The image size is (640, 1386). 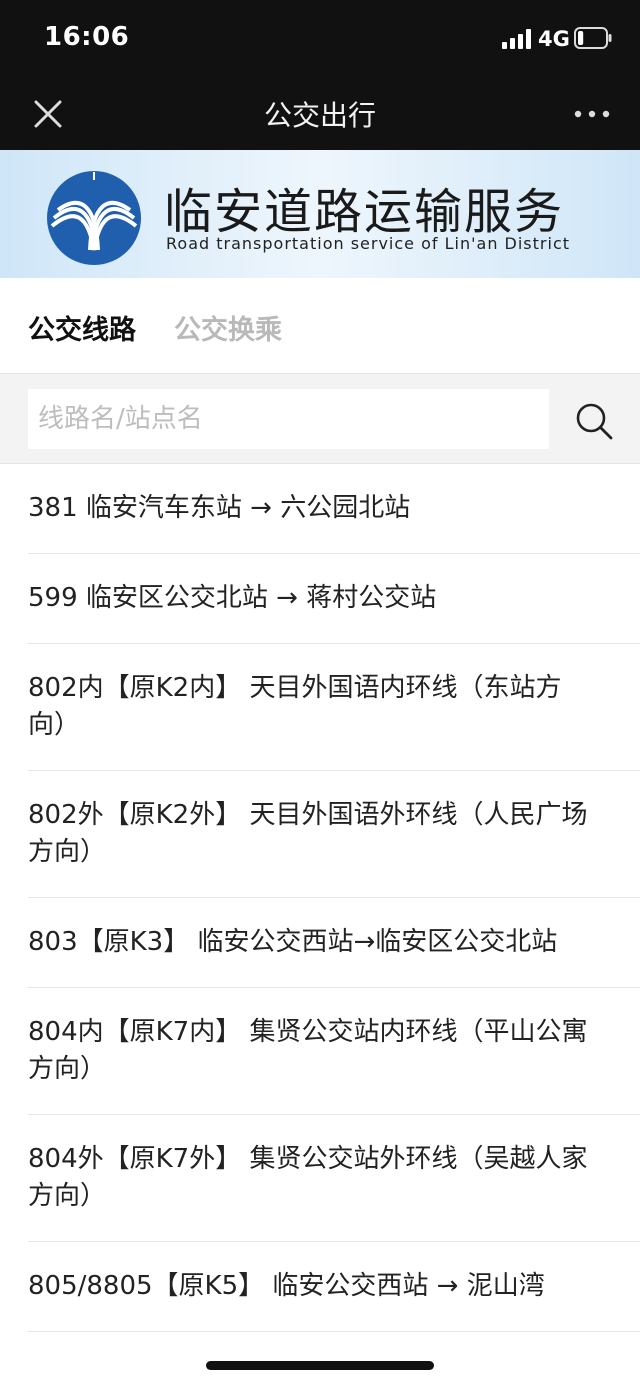 What do you see at coordinates (87, 37) in the screenshot?
I see `status-time: 16:06` at bounding box center [87, 37].